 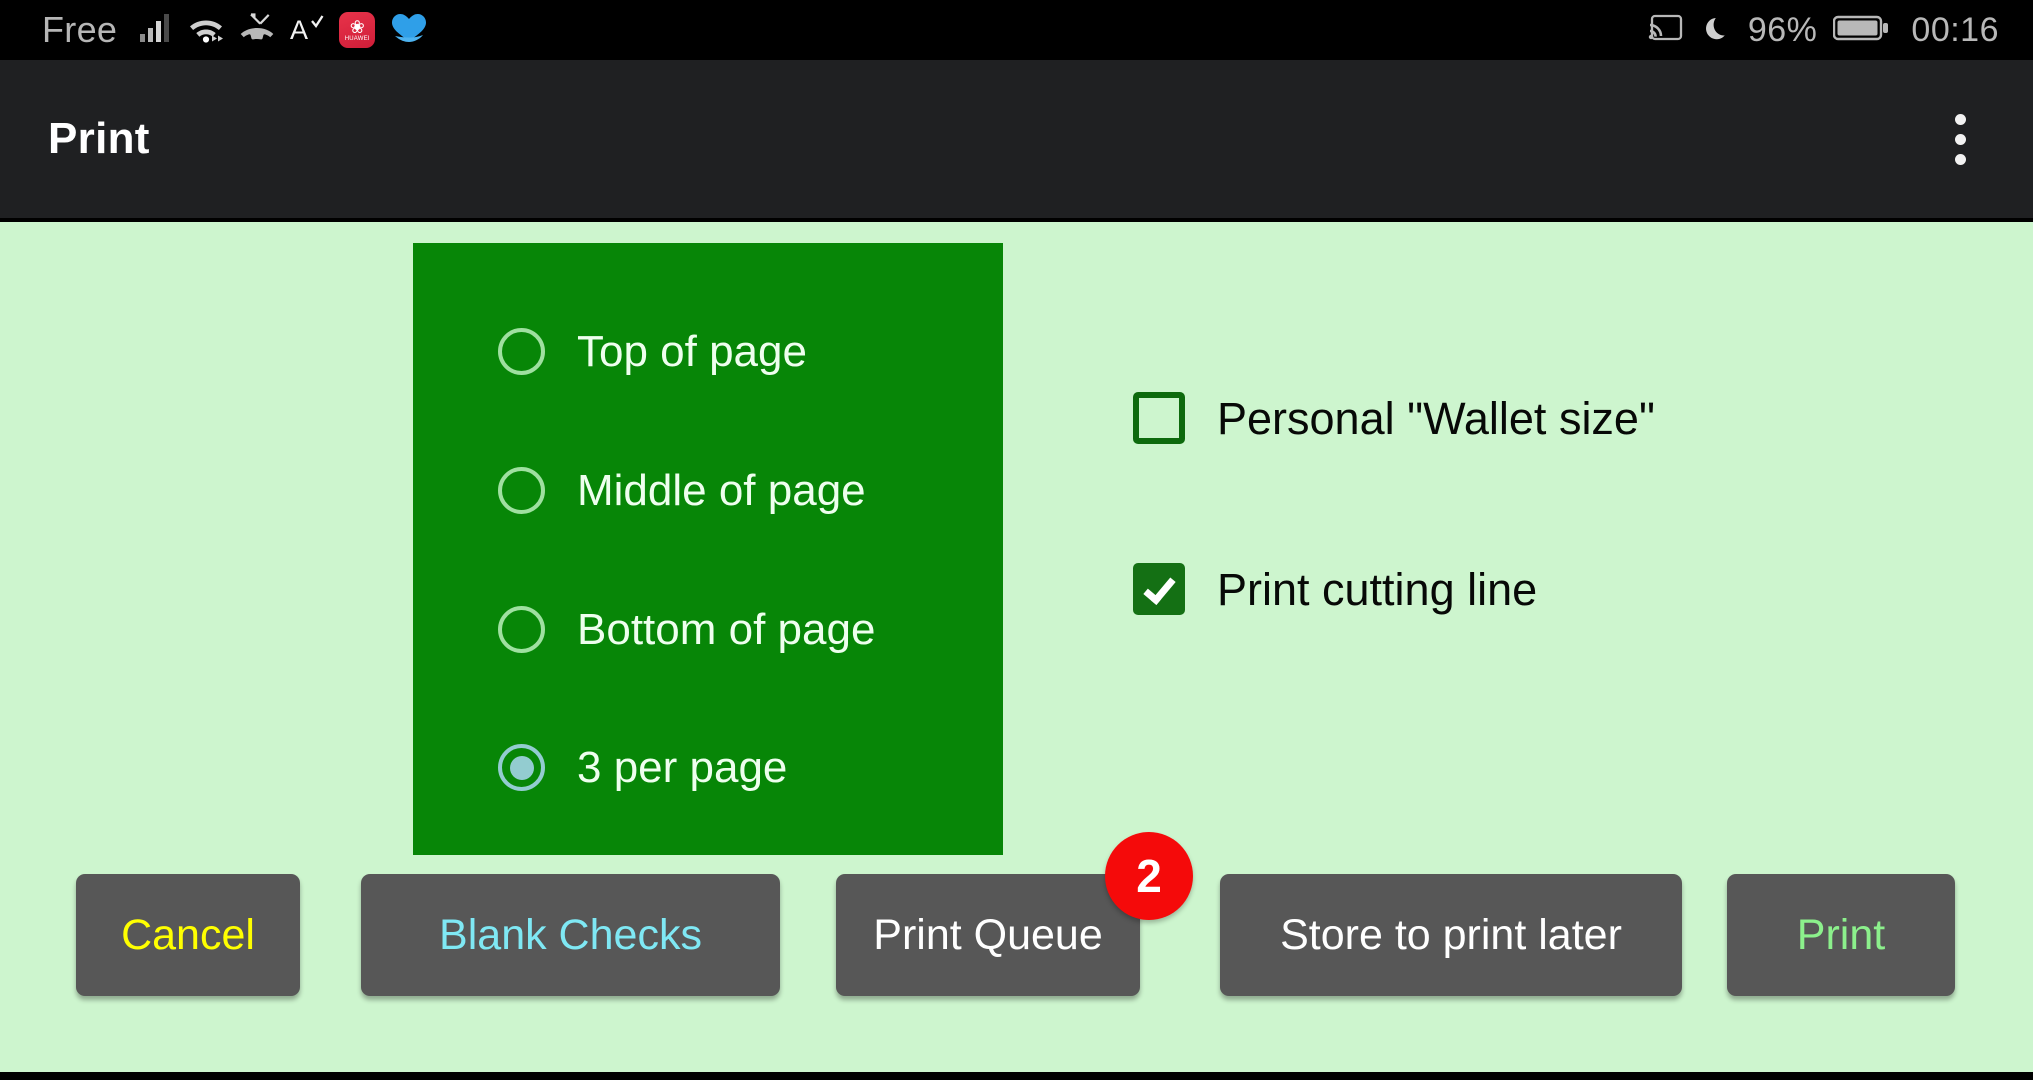 What do you see at coordinates (1016, 1076) in the screenshot?
I see `bottom-edge-strip` at bounding box center [1016, 1076].